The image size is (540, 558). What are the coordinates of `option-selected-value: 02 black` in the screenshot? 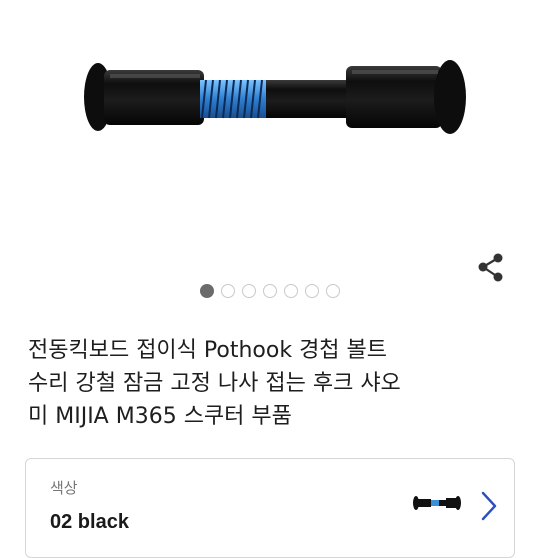 It's located at (89, 522).